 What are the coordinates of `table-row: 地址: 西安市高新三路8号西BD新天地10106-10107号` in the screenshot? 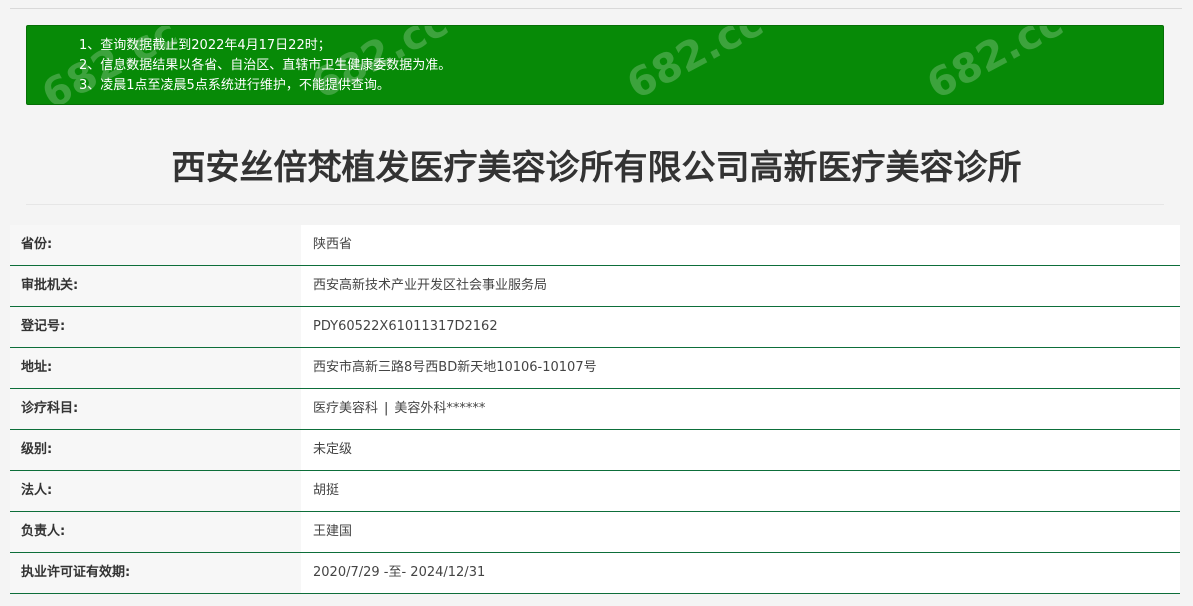 It's located at (595, 368).